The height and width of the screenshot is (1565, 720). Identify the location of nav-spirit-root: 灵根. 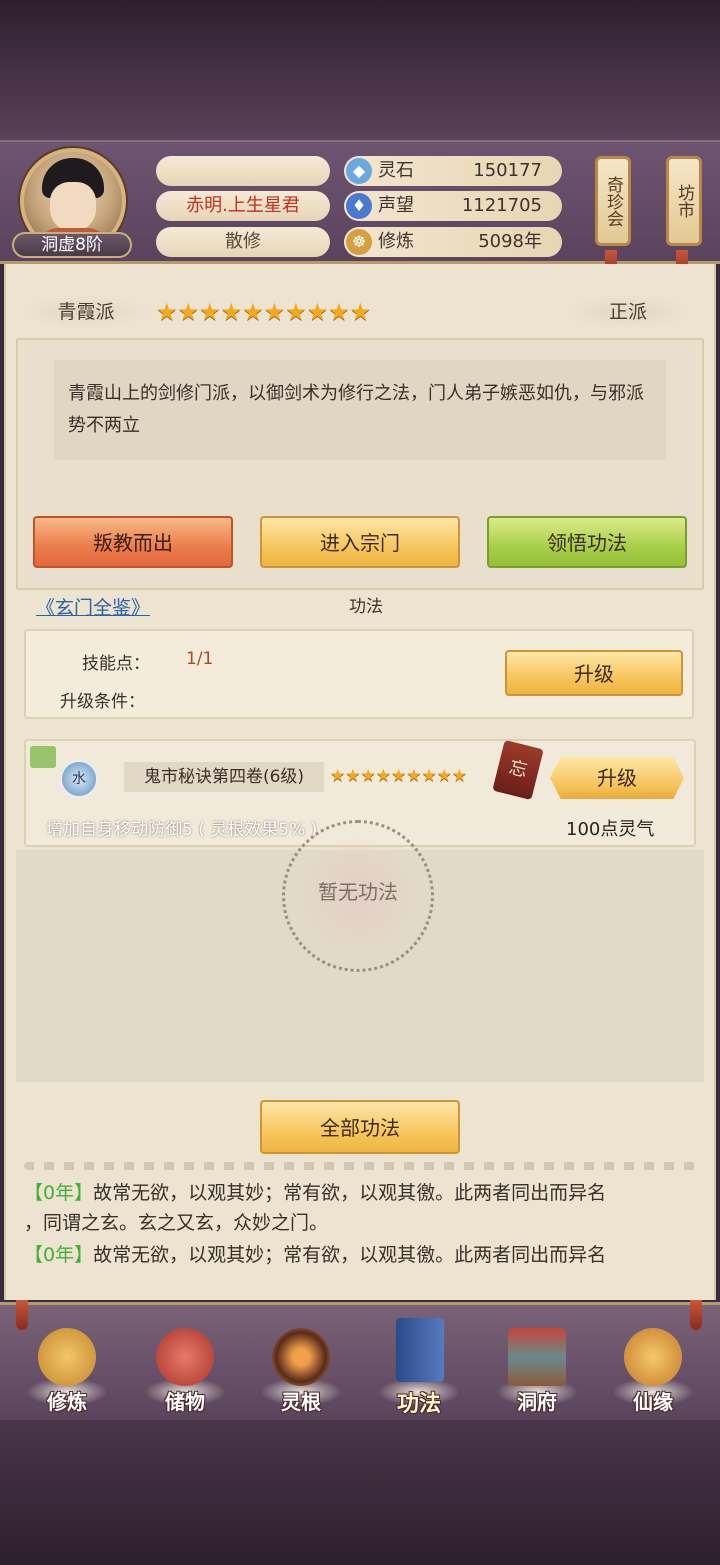
(301, 1370).